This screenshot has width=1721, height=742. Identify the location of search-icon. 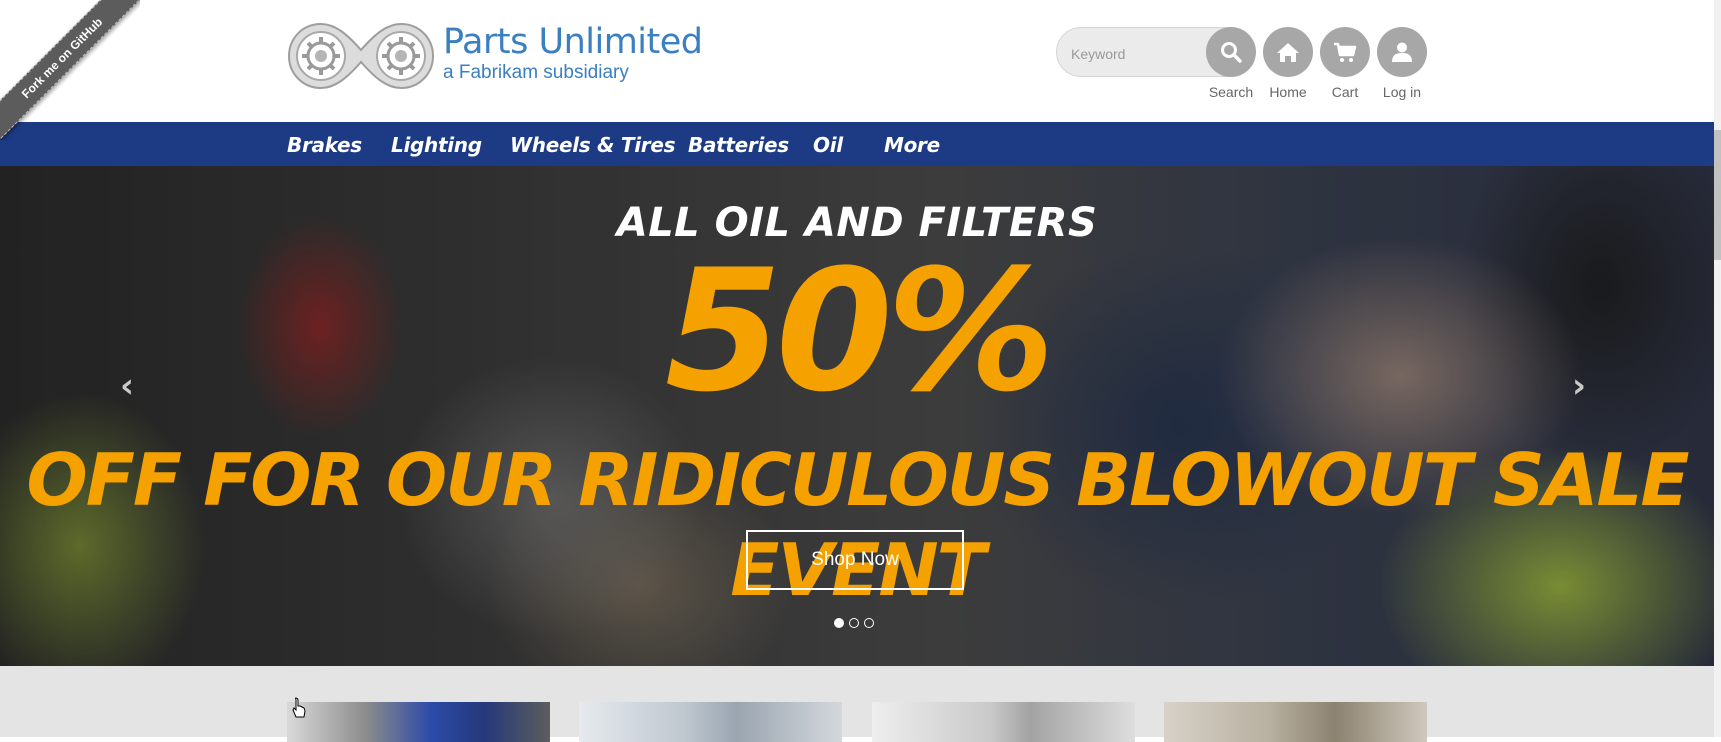
(1231, 52).